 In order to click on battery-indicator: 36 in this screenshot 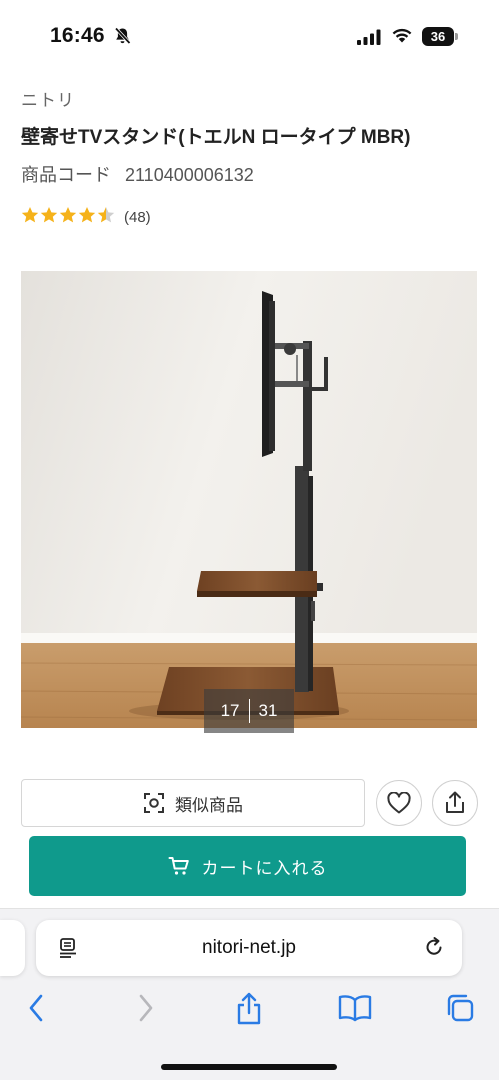, I will do `click(438, 36)`.